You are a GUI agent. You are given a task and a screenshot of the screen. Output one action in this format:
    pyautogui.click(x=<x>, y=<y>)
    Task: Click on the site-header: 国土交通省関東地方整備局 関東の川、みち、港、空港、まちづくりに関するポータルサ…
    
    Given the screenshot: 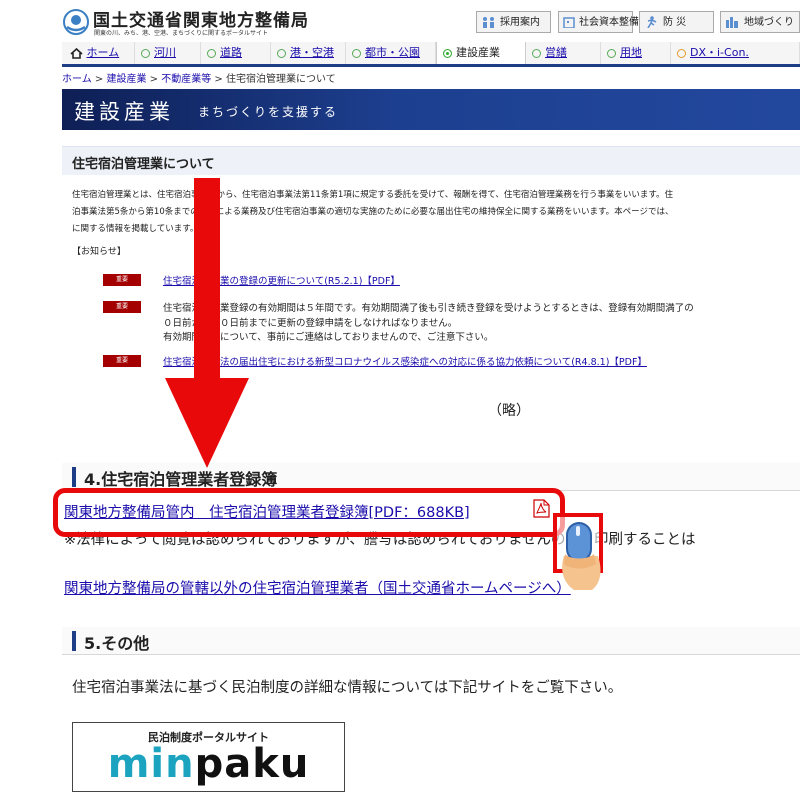 What is the action you would take?
    pyautogui.click(x=400, y=21)
    